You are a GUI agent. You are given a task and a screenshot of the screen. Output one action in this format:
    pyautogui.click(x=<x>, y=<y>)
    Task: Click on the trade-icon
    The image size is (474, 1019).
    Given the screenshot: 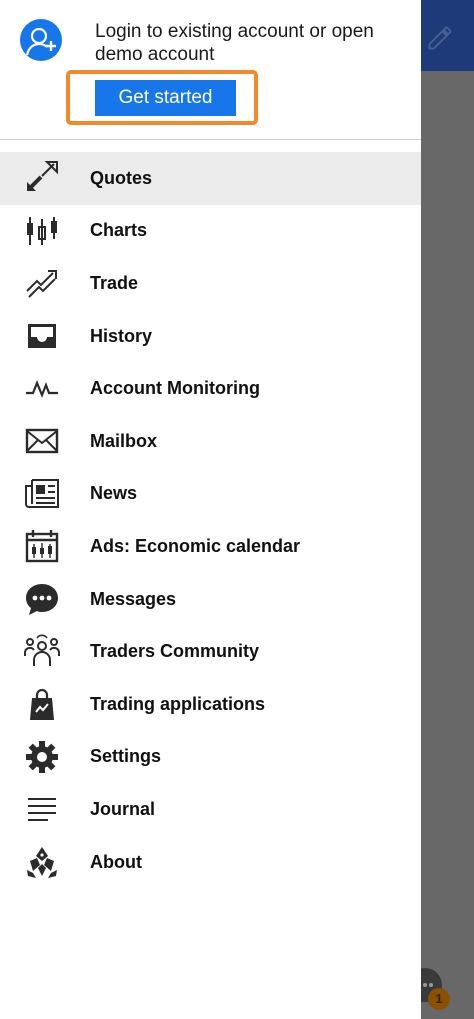 What is the action you would take?
    pyautogui.click(x=41, y=284)
    